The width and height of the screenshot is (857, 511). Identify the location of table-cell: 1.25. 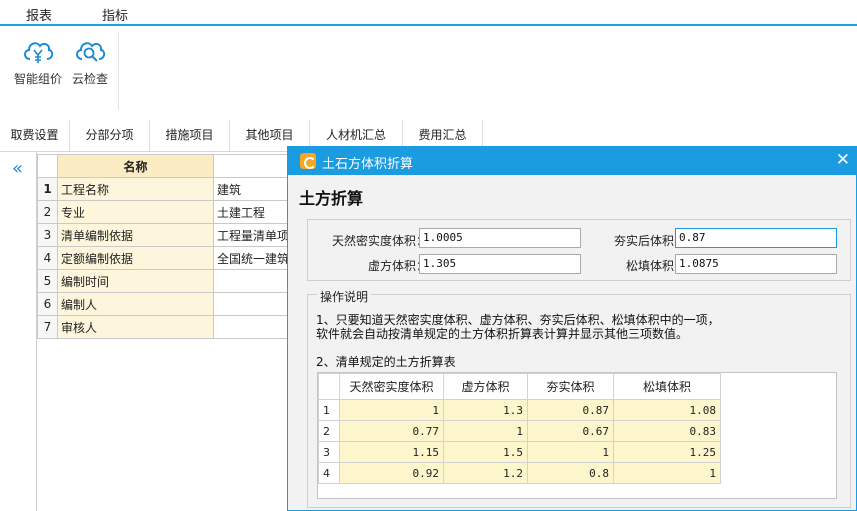
(667, 452).